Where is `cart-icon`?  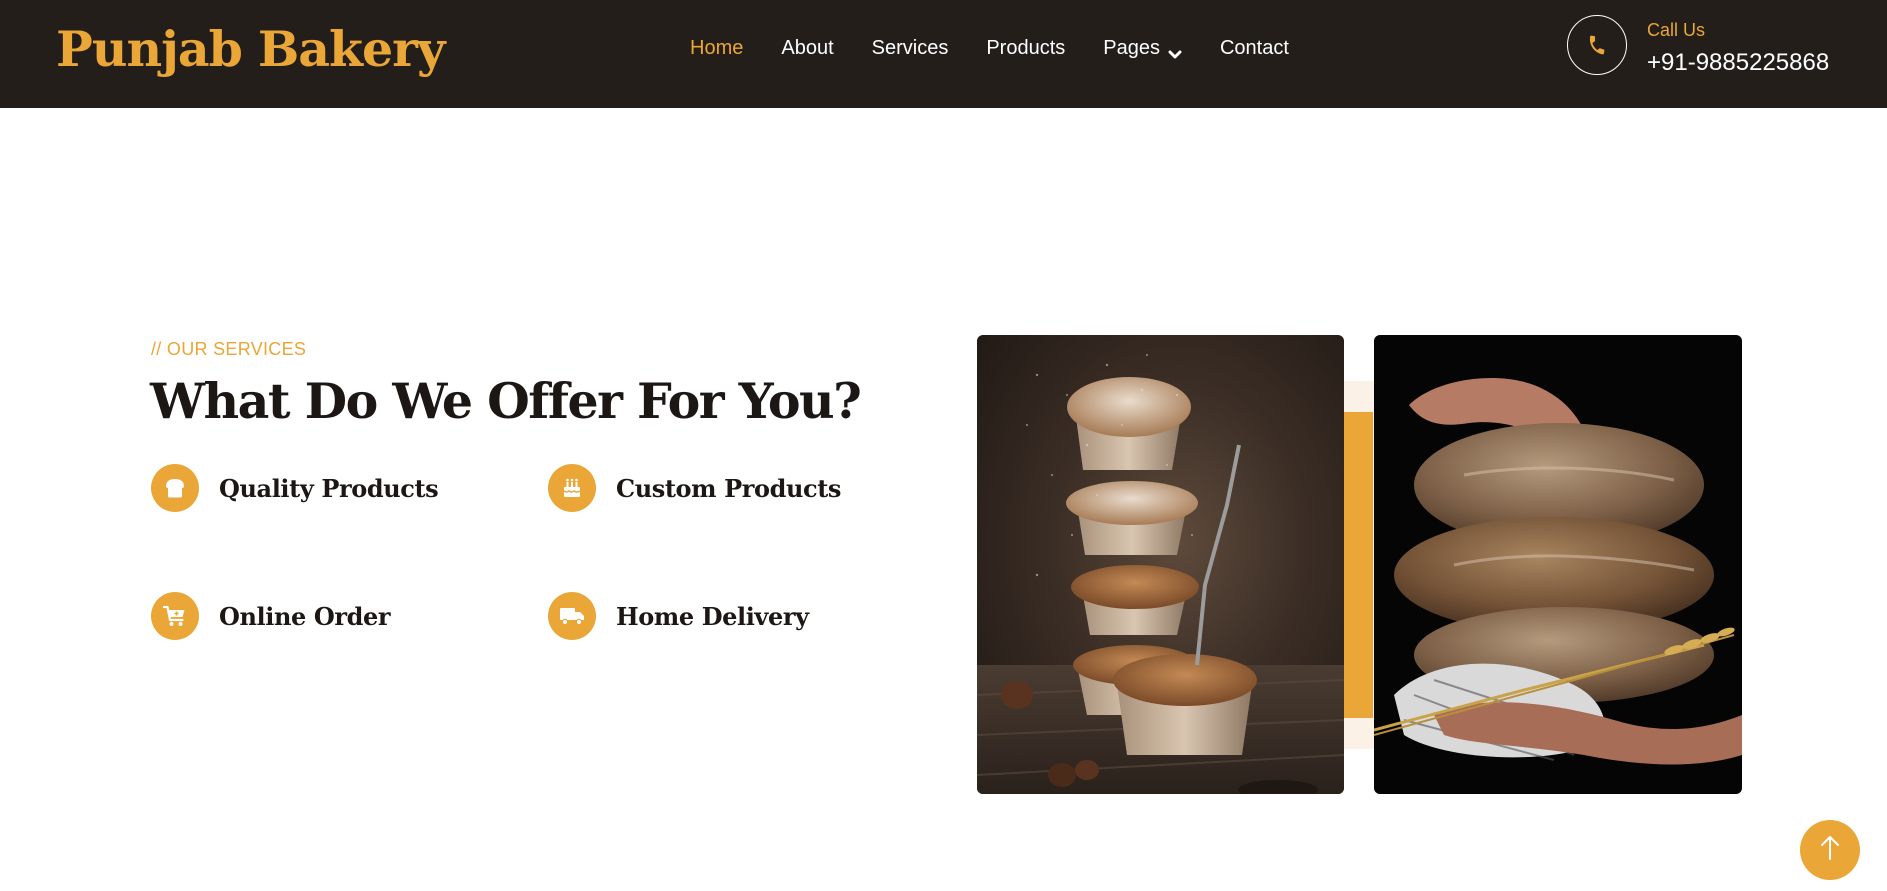
cart-icon is located at coordinates (175, 616).